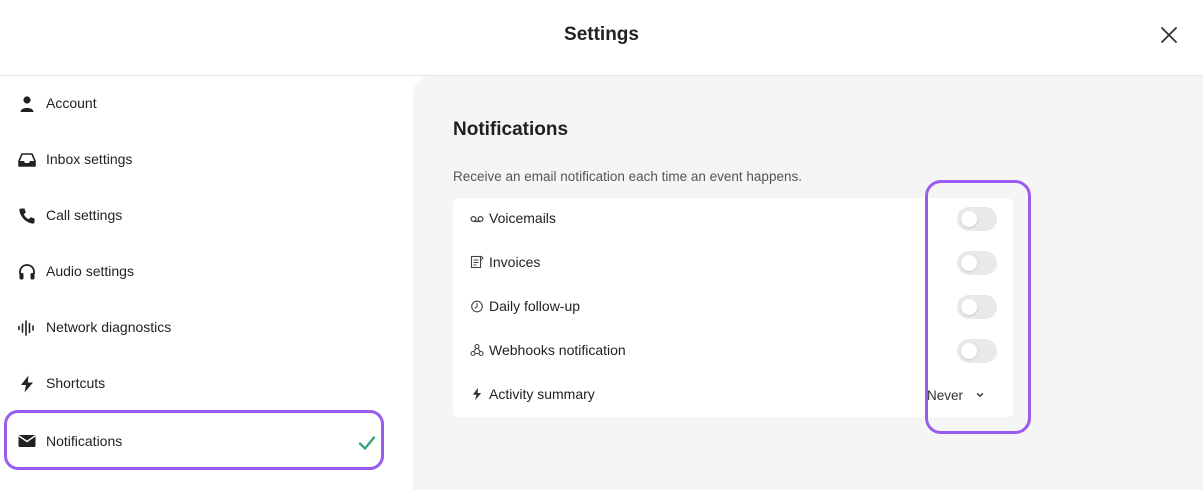 This screenshot has height=490, width=1203. What do you see at coordinates (84, 215) in the screenshot?
I see `sidebar-item-label: Call settings` at bounding box center [84, 215].